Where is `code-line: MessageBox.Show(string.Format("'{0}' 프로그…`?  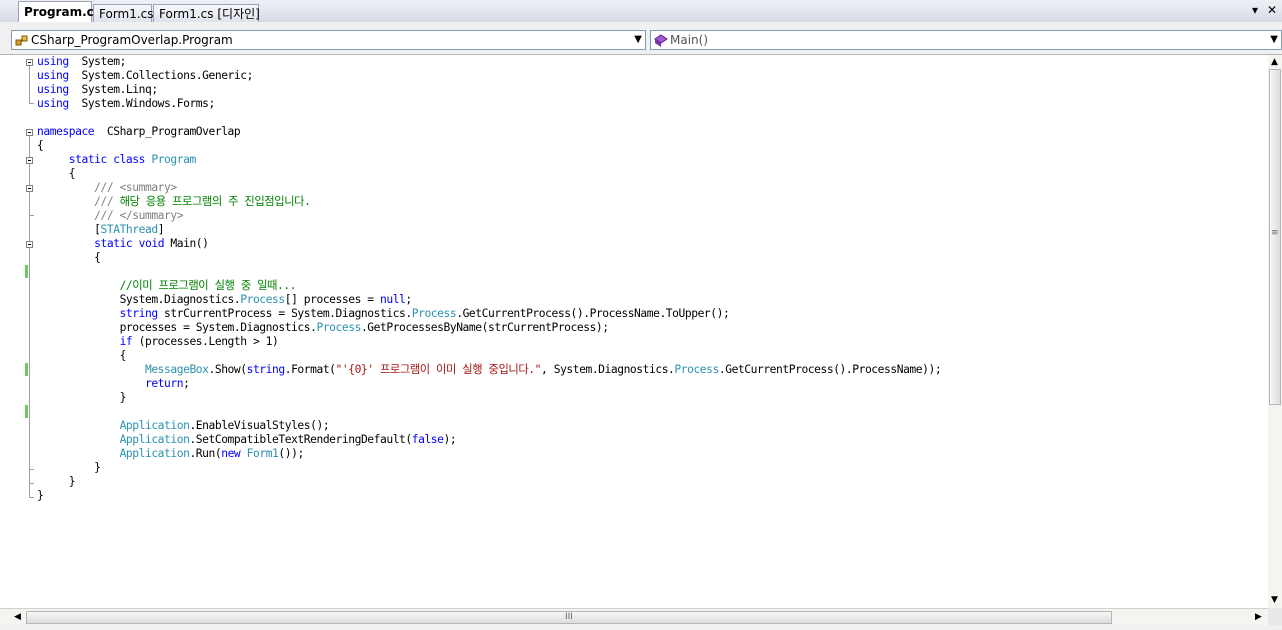 code-line: MessageBox.Show(string.Format("'{0}' 프로그… is located at coordinates (489, 370).